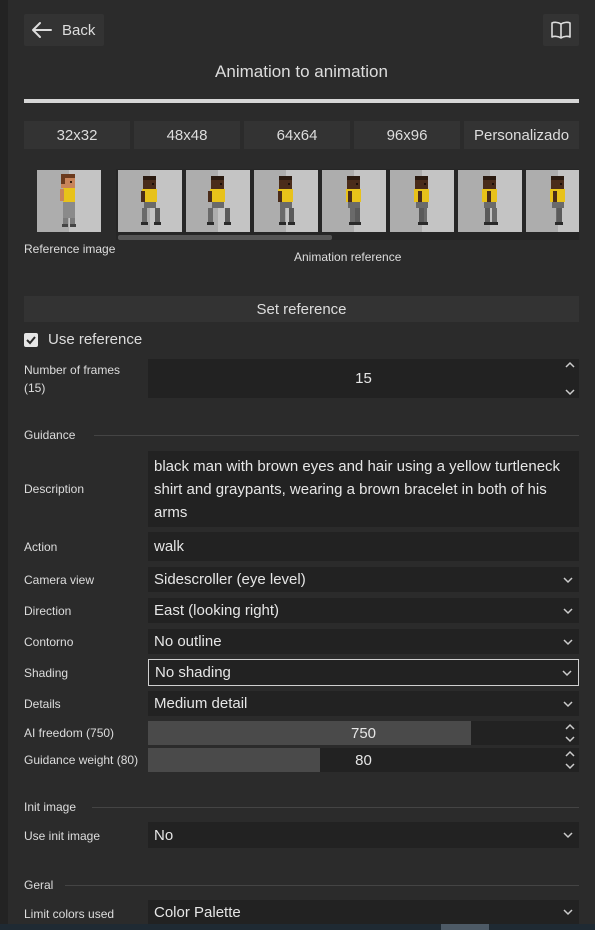 This screenshot has width=595, height=930. I want to click on init-image-divider, so click(335, 807).